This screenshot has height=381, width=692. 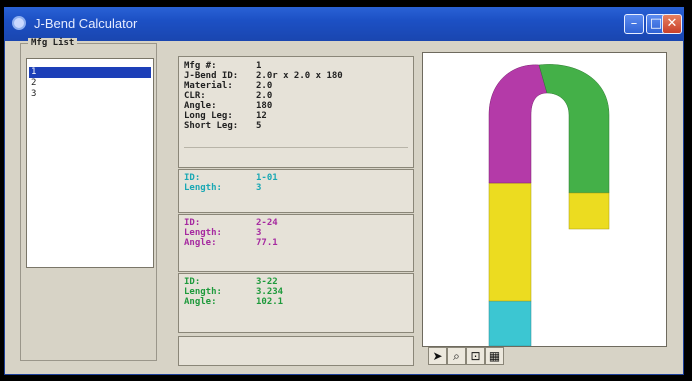 I want to click on pipe-segment-magenta, so click(x=518, y=124).